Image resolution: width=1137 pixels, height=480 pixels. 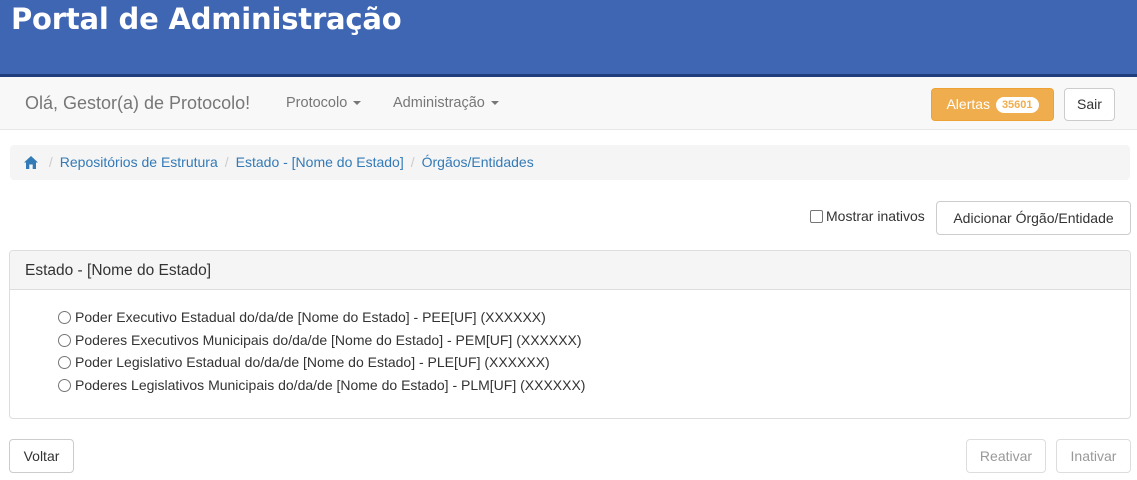 I want to click on show-inactive-checkbox, so click(x=816, y=216).